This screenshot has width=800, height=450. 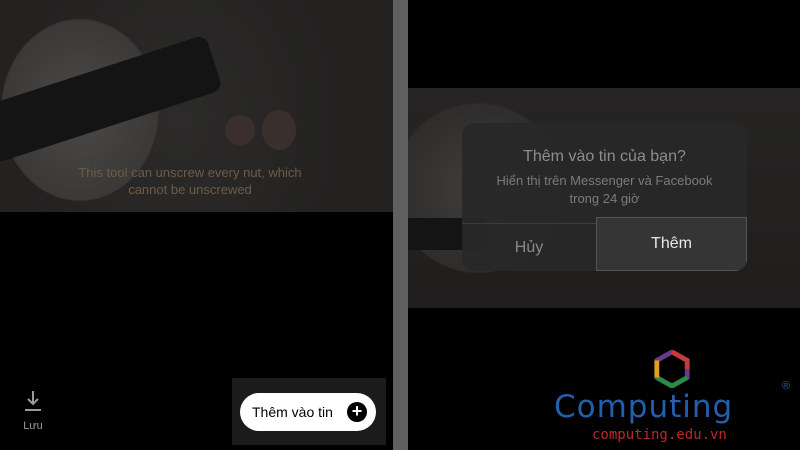 What do you see at coordinates (190, 172) in the screenshot?
I see `subtitle-line: This tool can unscrew every nut, which` at bounding box center [190, 172].